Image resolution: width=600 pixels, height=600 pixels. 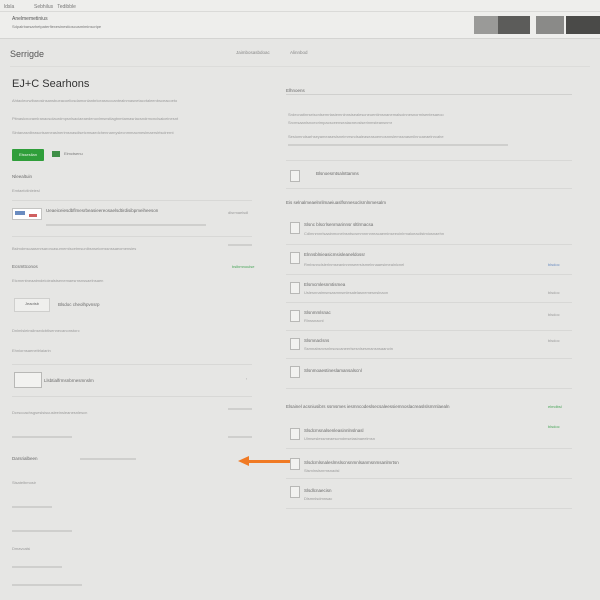 I want to click on list-item-title: Slsmnaclsns, so click(x=404, y=340).